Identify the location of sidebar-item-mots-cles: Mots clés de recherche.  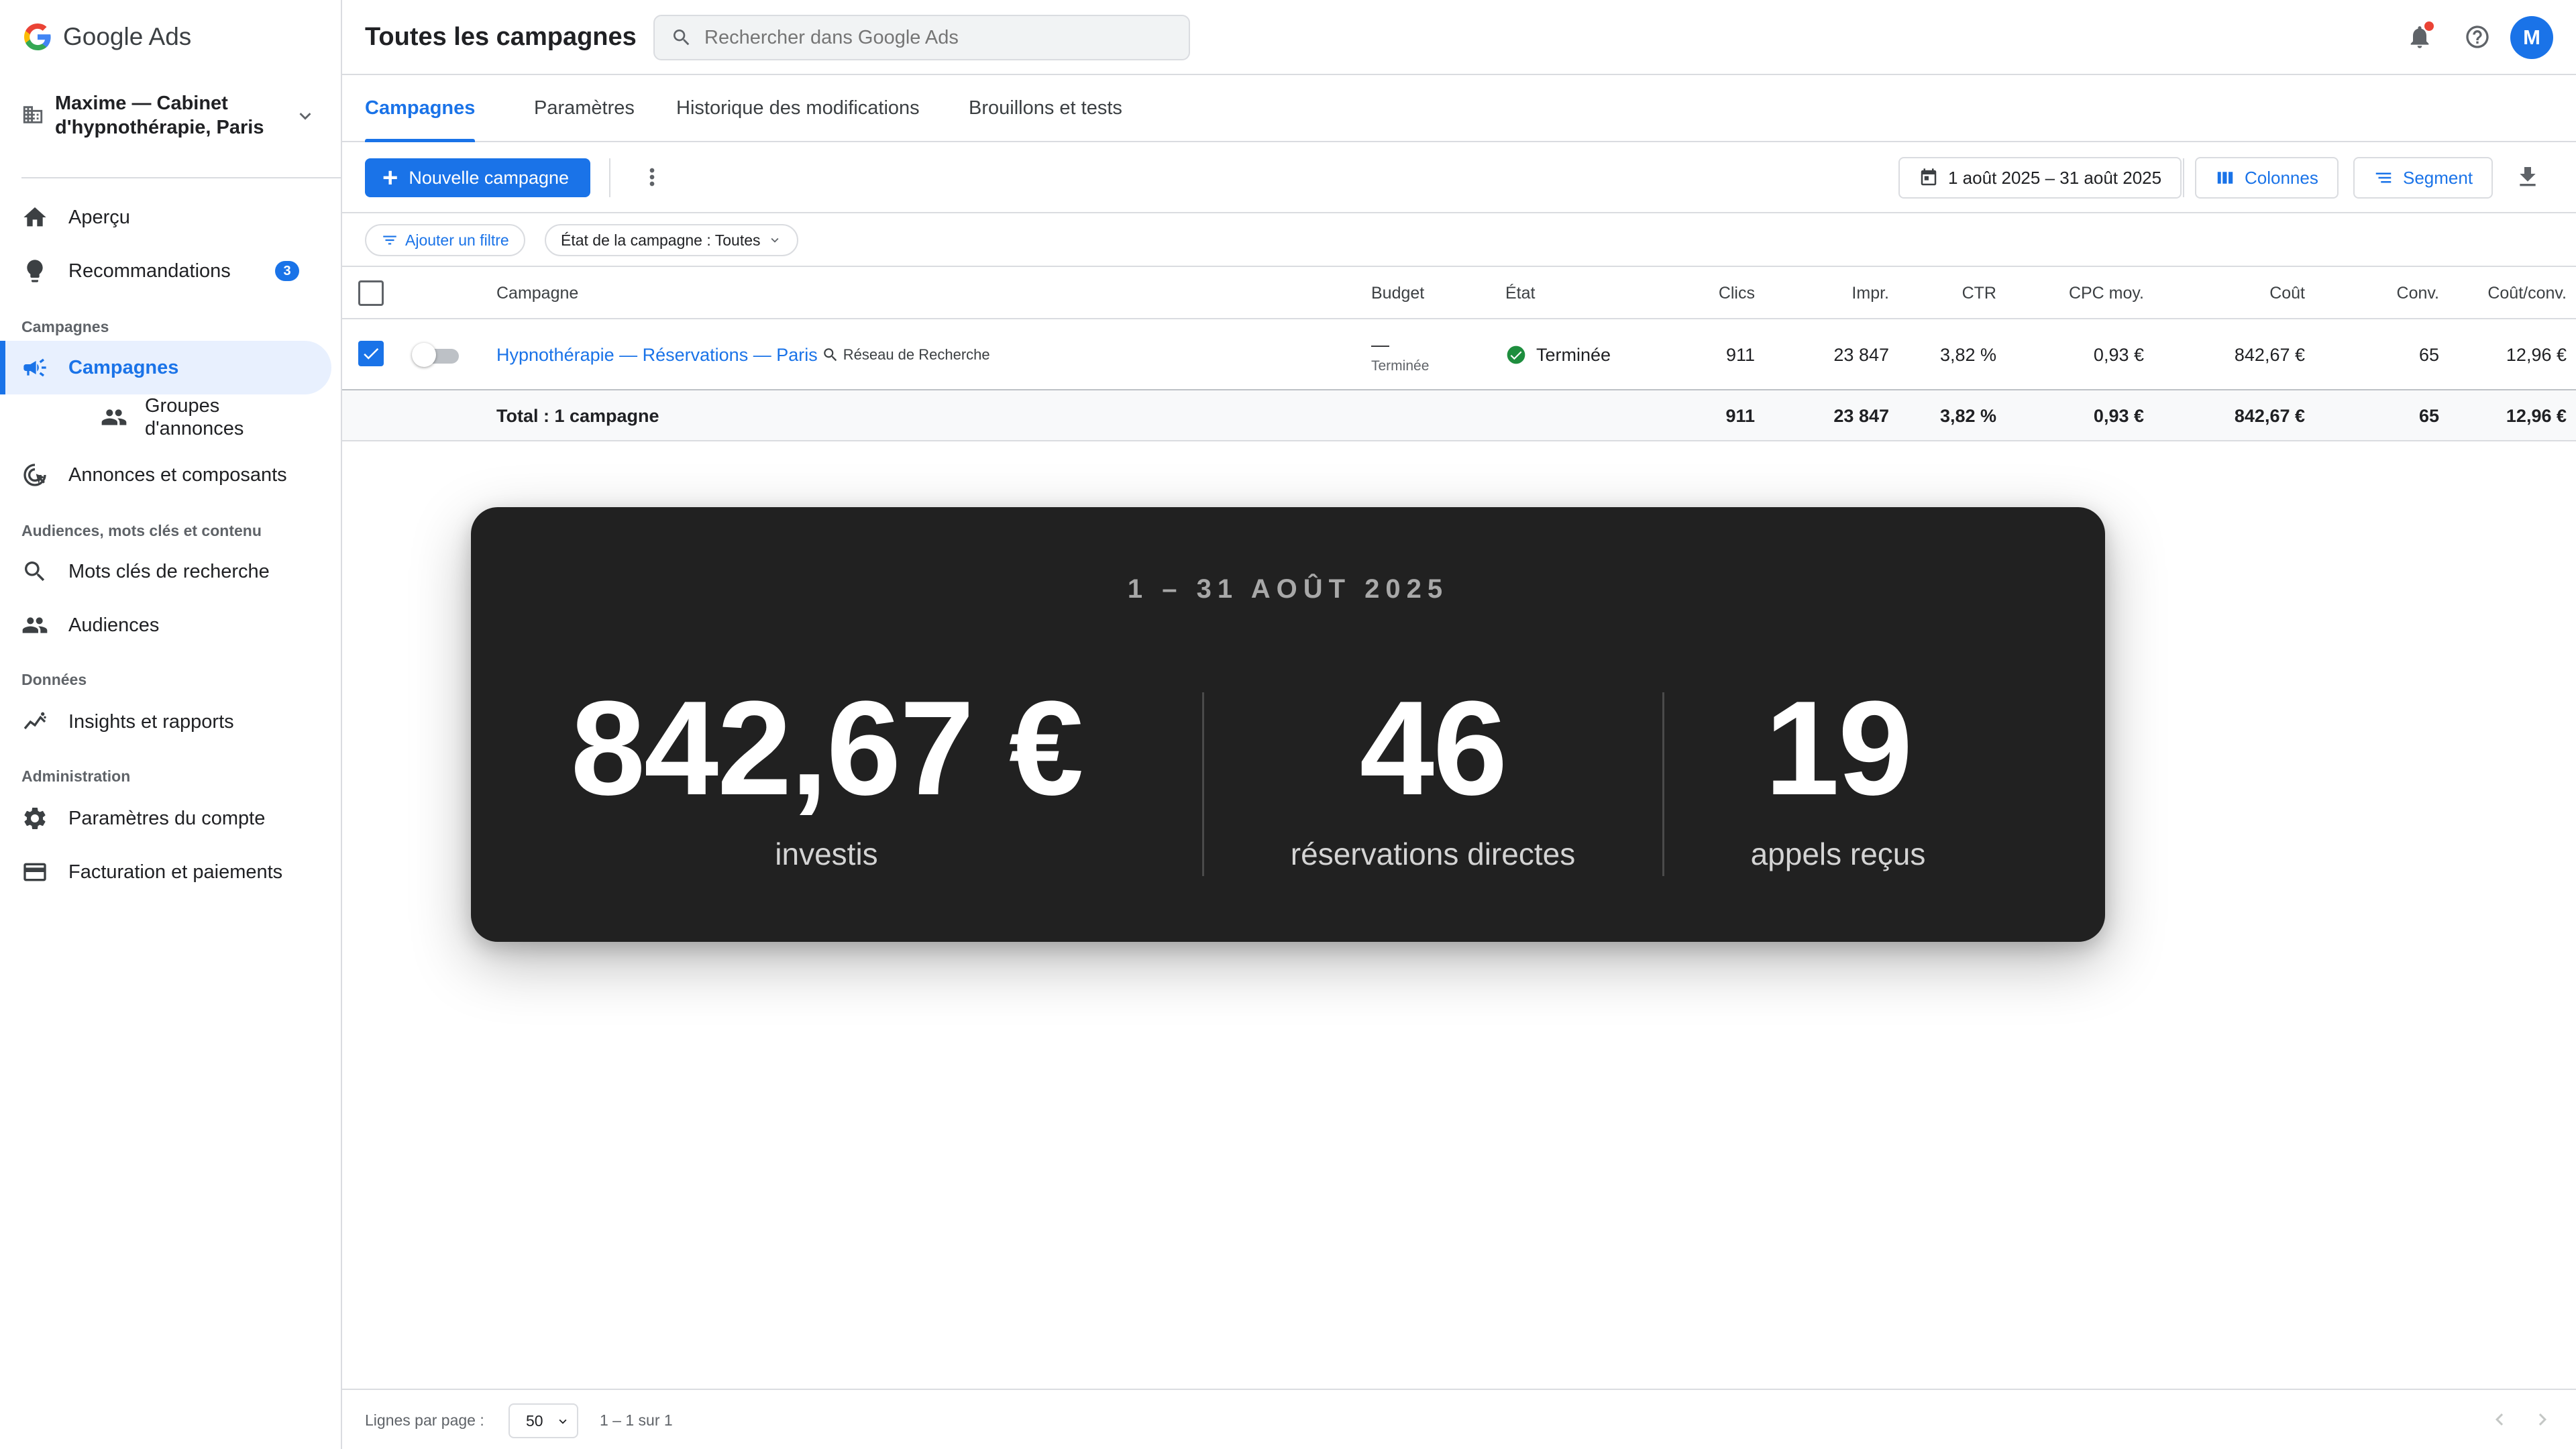
(165, 571).